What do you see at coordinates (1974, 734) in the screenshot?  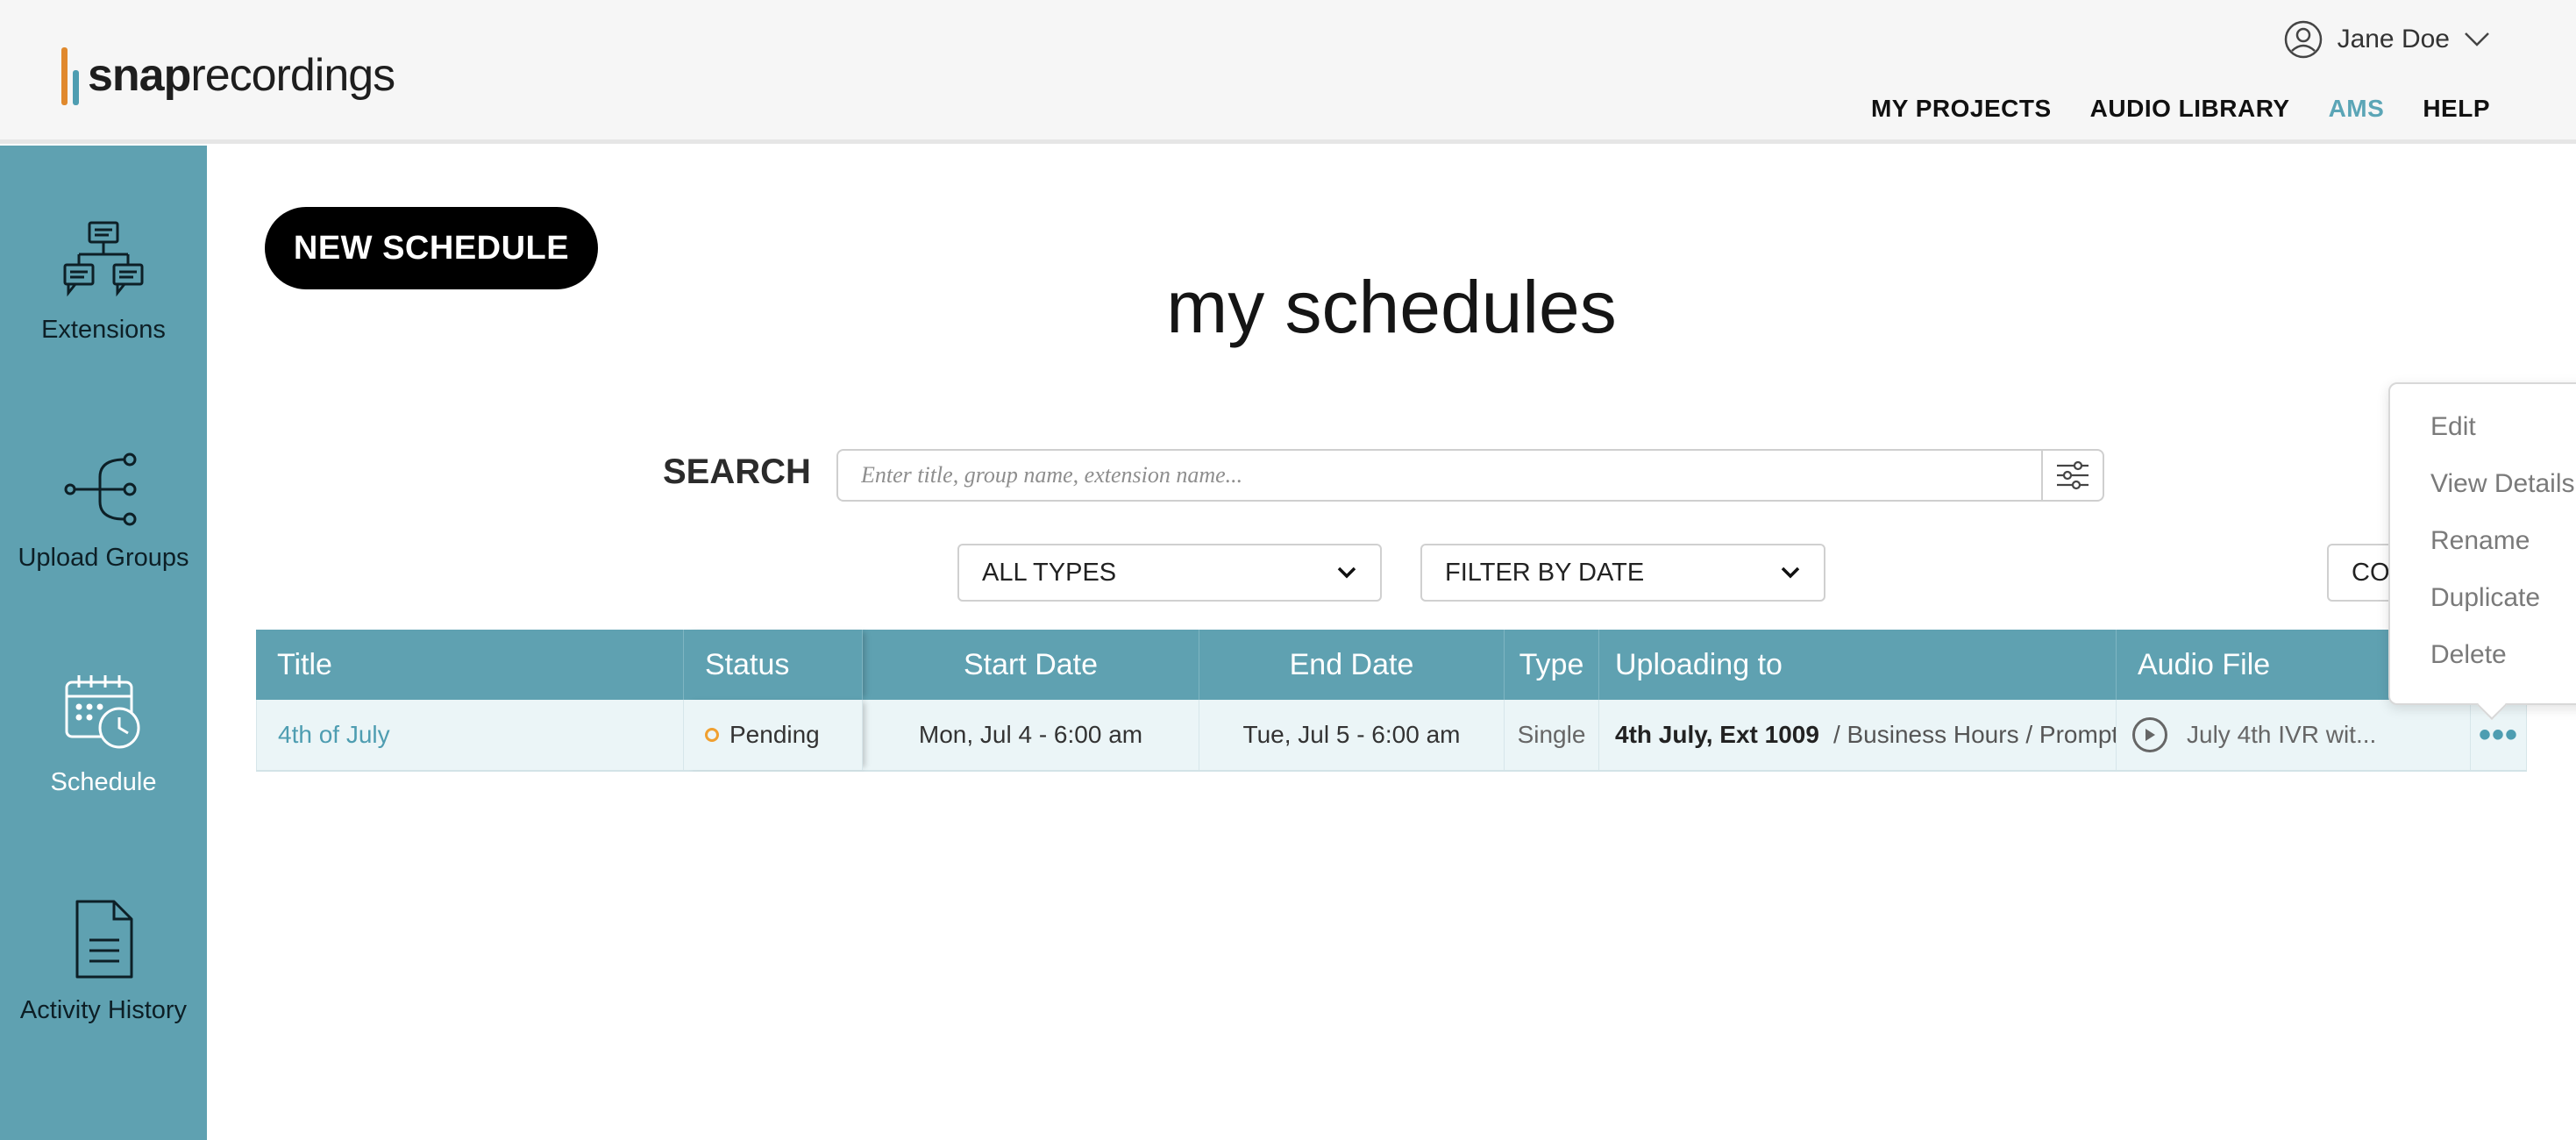 I see `uploading-to-path: / Business Hours / Prompt` at bounding box center [1974, 734].